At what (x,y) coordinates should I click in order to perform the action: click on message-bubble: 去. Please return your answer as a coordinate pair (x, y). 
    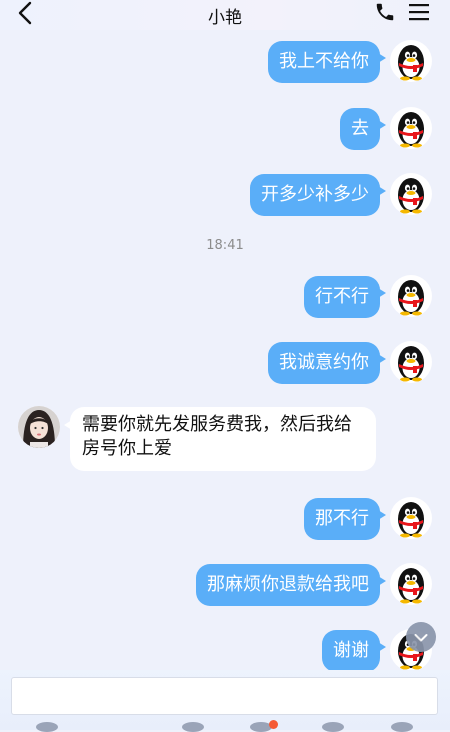
    Looking at the image, I should click on (363, 129).